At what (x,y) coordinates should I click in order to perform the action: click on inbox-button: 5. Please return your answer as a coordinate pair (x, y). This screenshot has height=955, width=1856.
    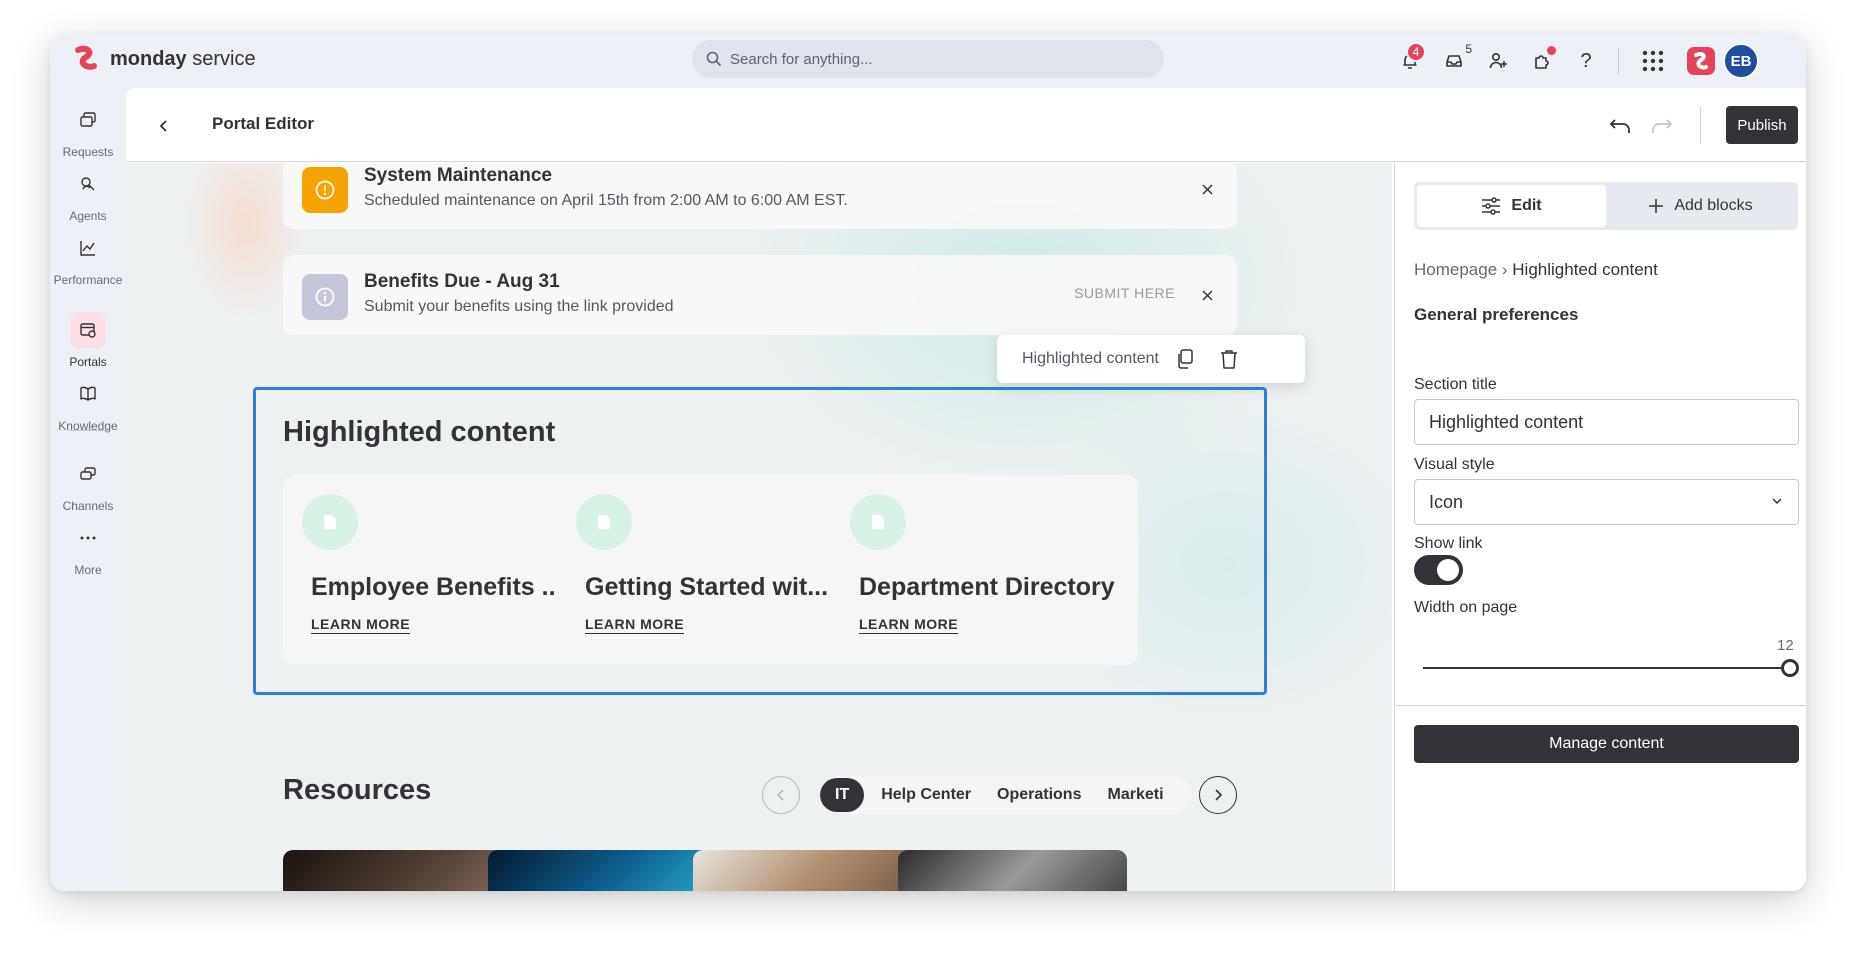
    Looking at the image, I should click on (1454, 60).